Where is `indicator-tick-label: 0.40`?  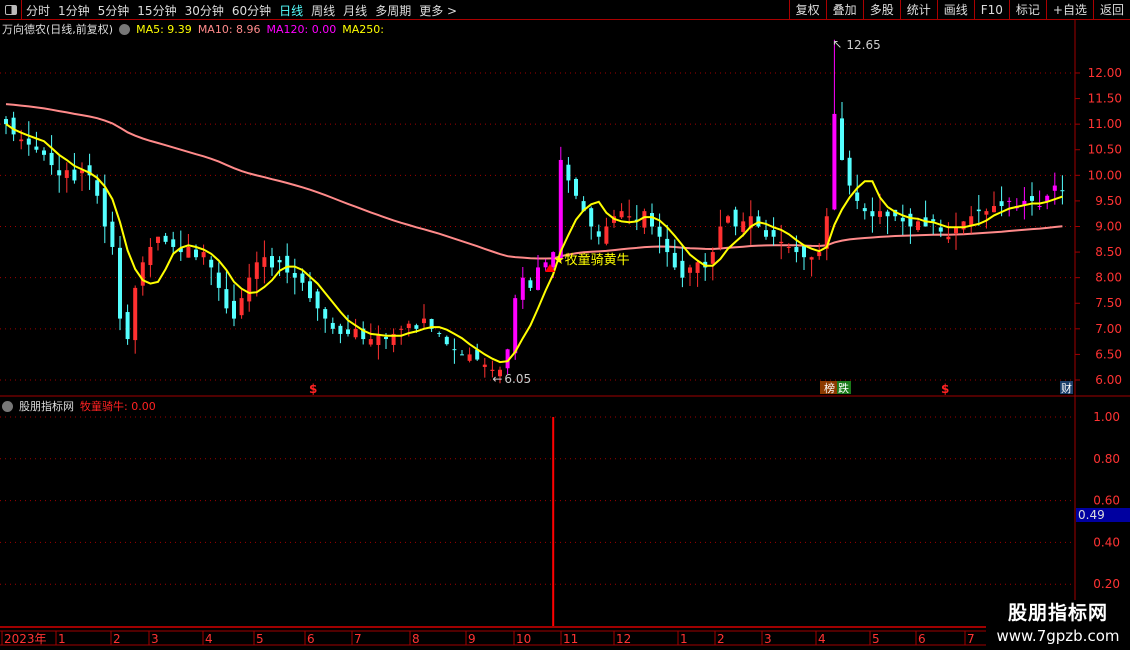
indicator-tick-label: 0.40 is located at coordinates (1106, 542).